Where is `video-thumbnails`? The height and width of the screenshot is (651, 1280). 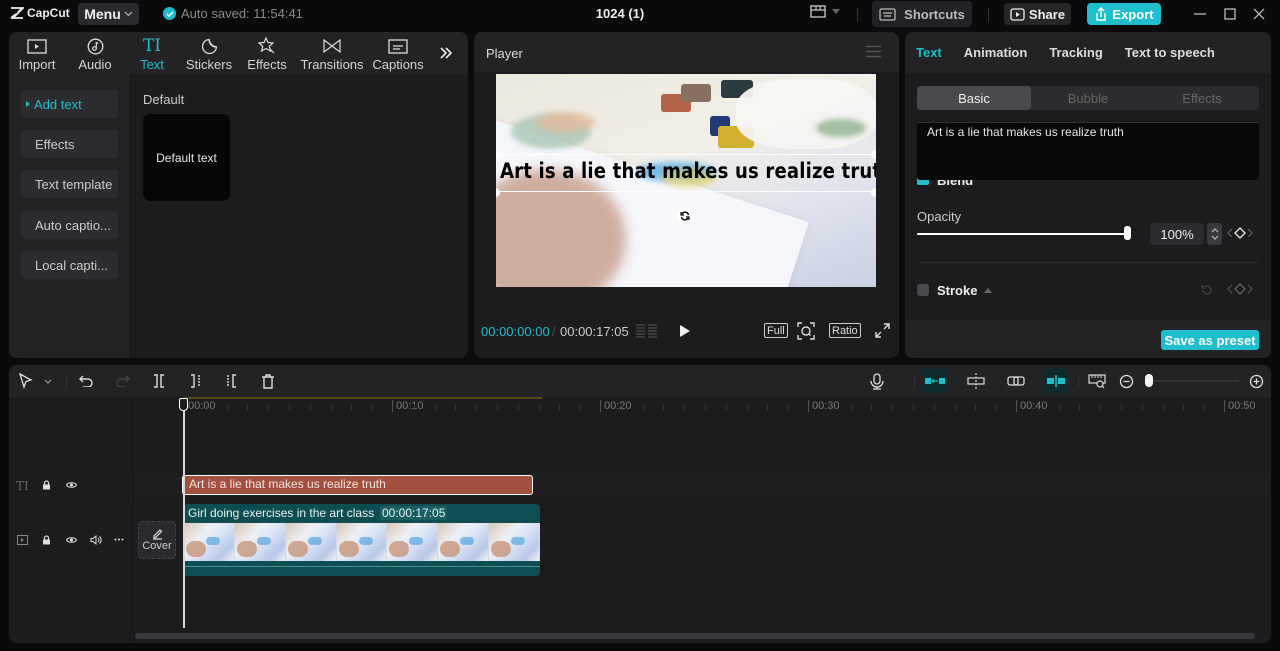 video-thumbnails is located at coordinates (362, 542).